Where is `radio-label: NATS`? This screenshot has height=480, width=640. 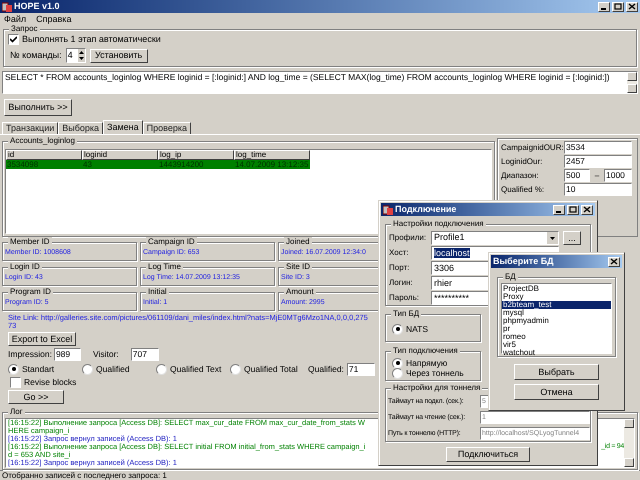 radio-label: NATS is located at coordinates (417, 329).